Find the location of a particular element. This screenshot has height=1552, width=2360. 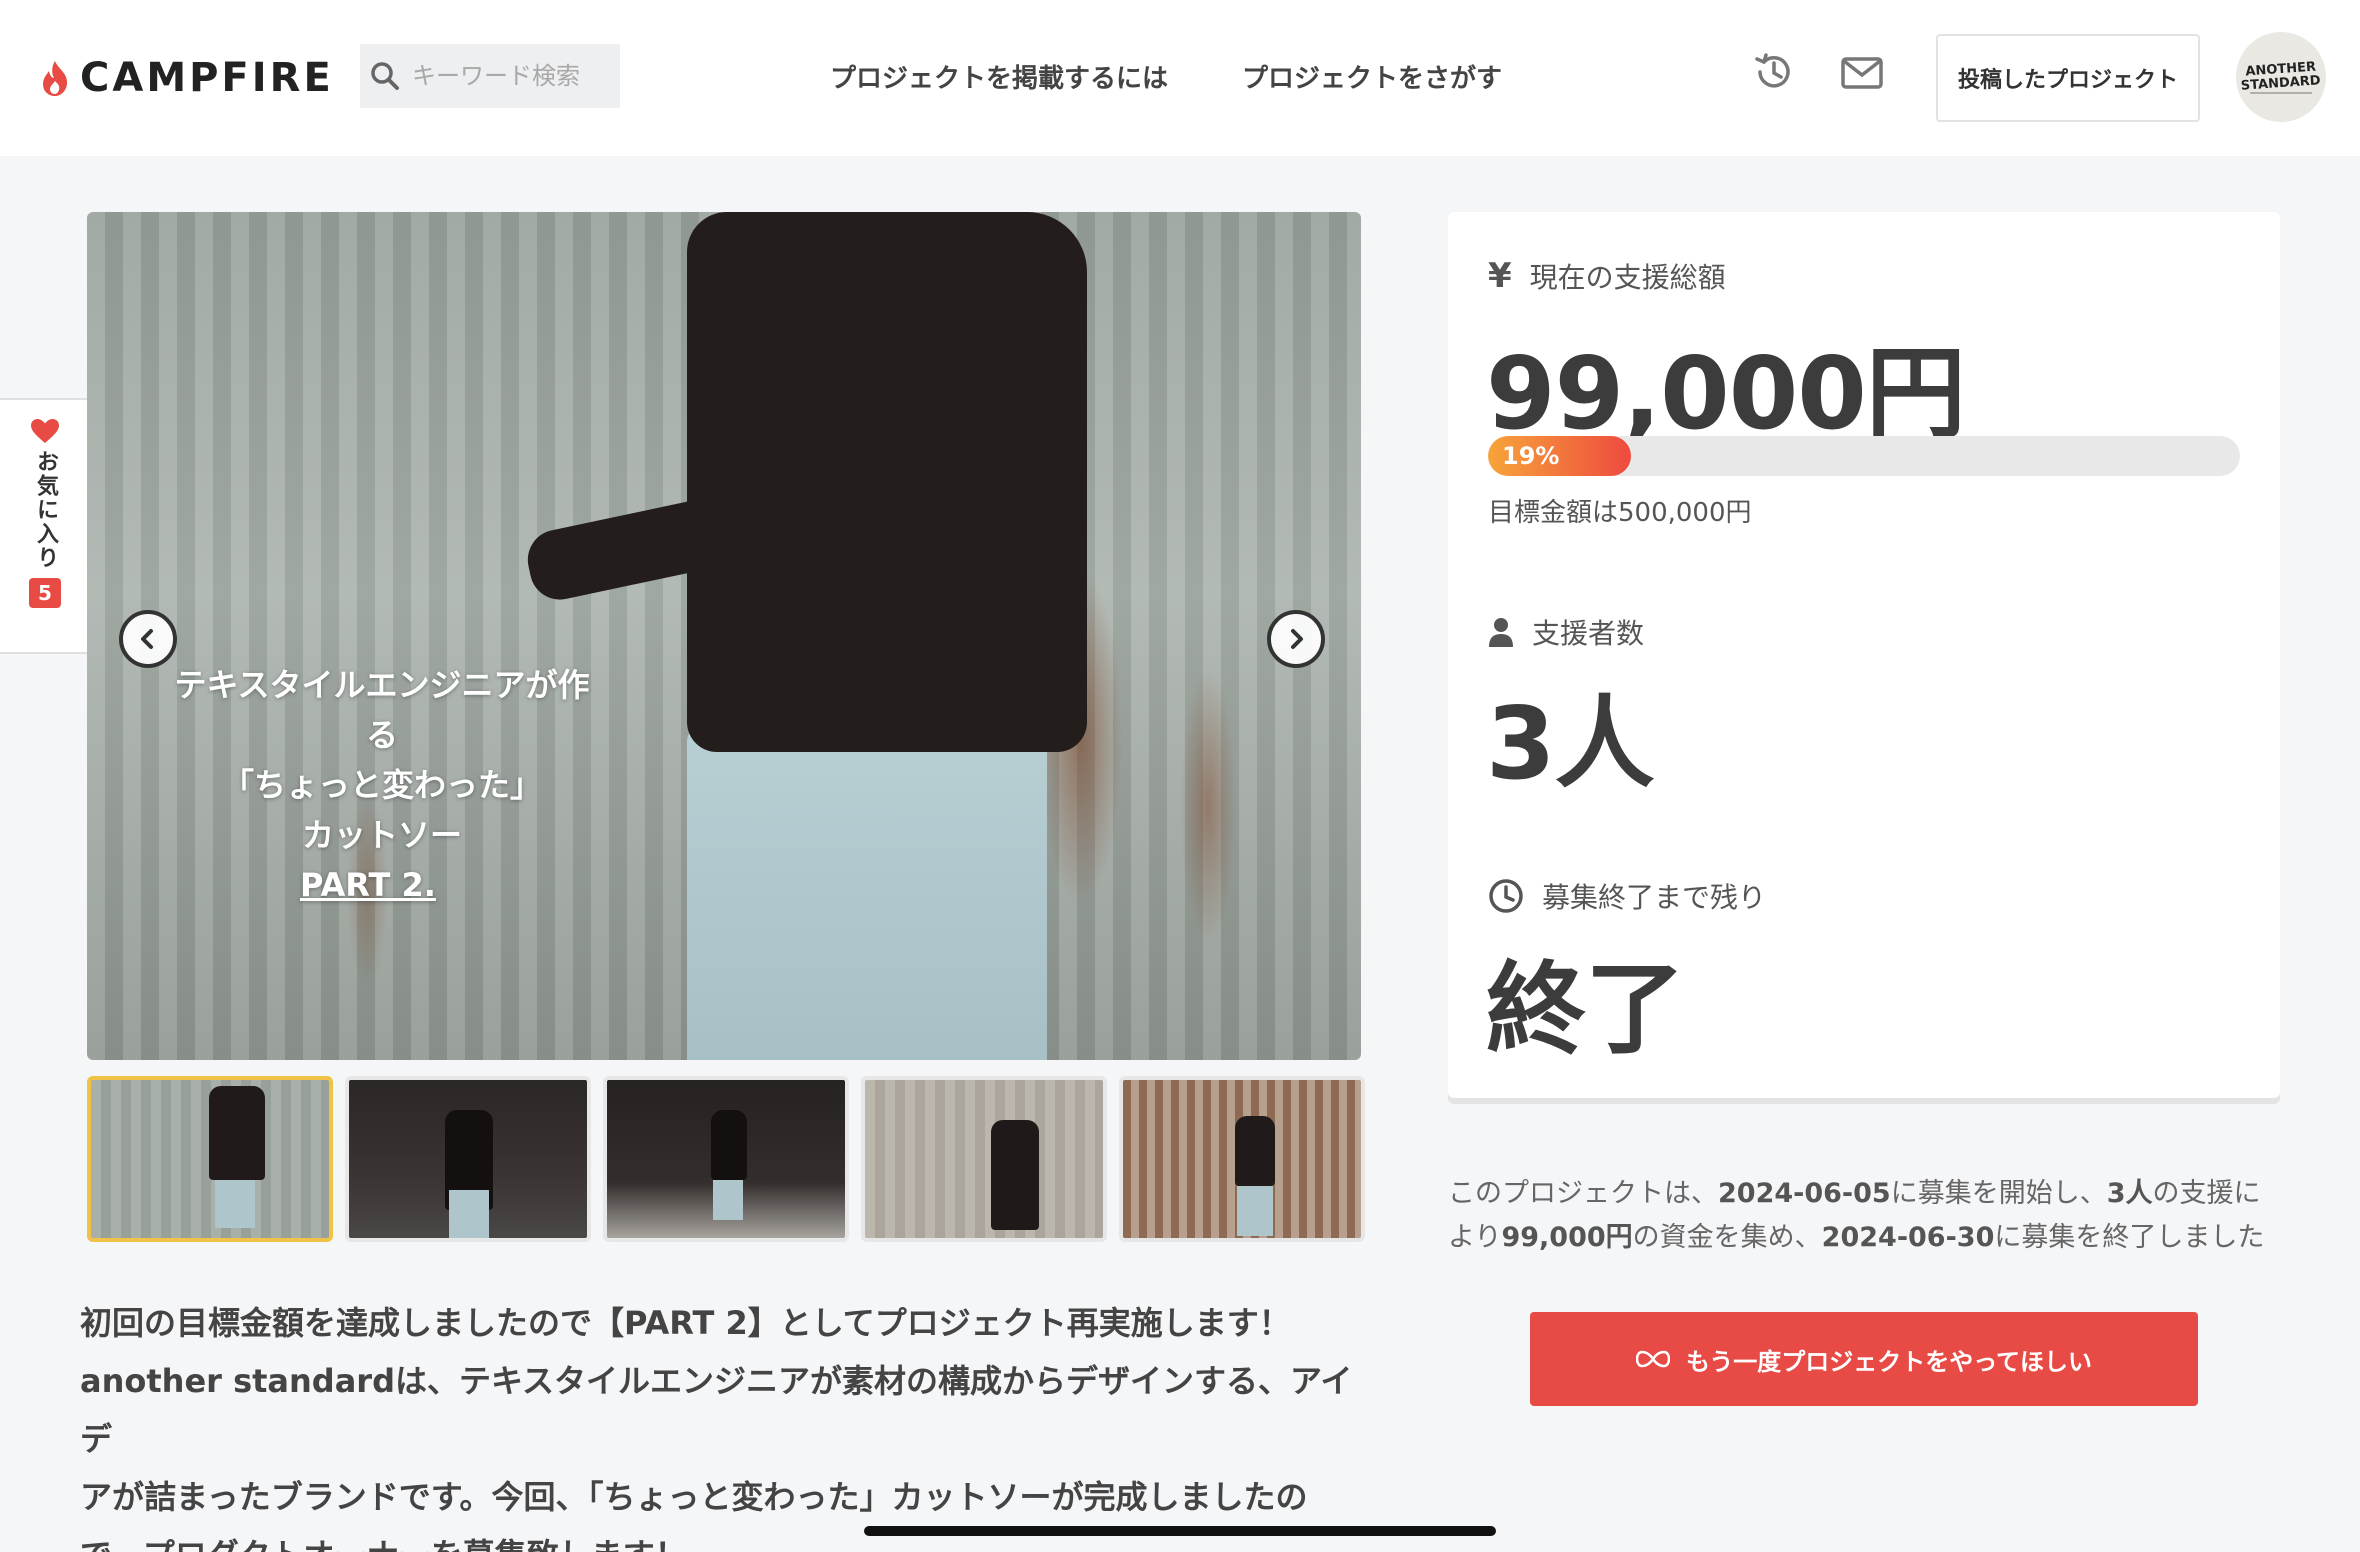

remaining-label: 募集終了まで残り is located at coordinates (1654, 897).